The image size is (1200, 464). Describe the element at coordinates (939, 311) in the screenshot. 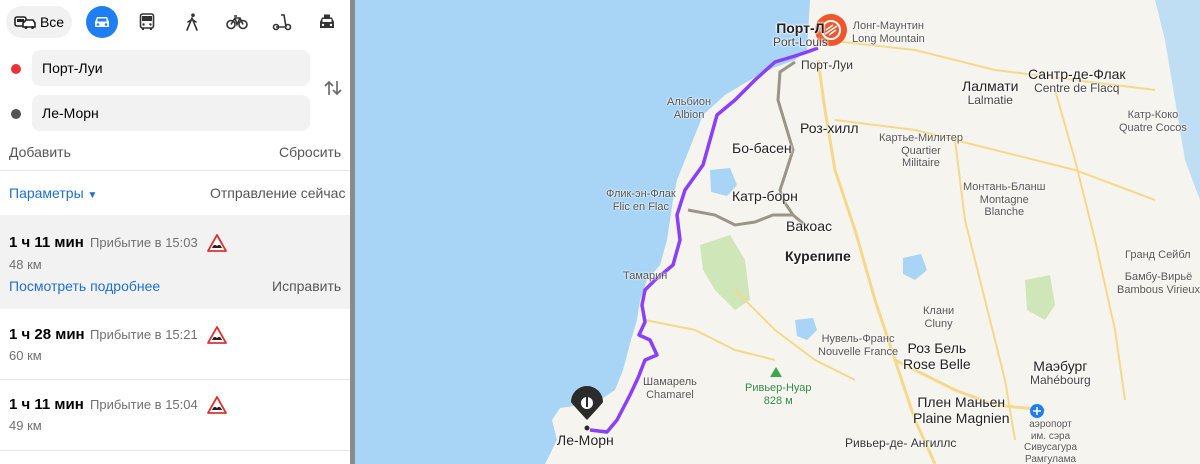

I see `label-ru: Клани` at that location.